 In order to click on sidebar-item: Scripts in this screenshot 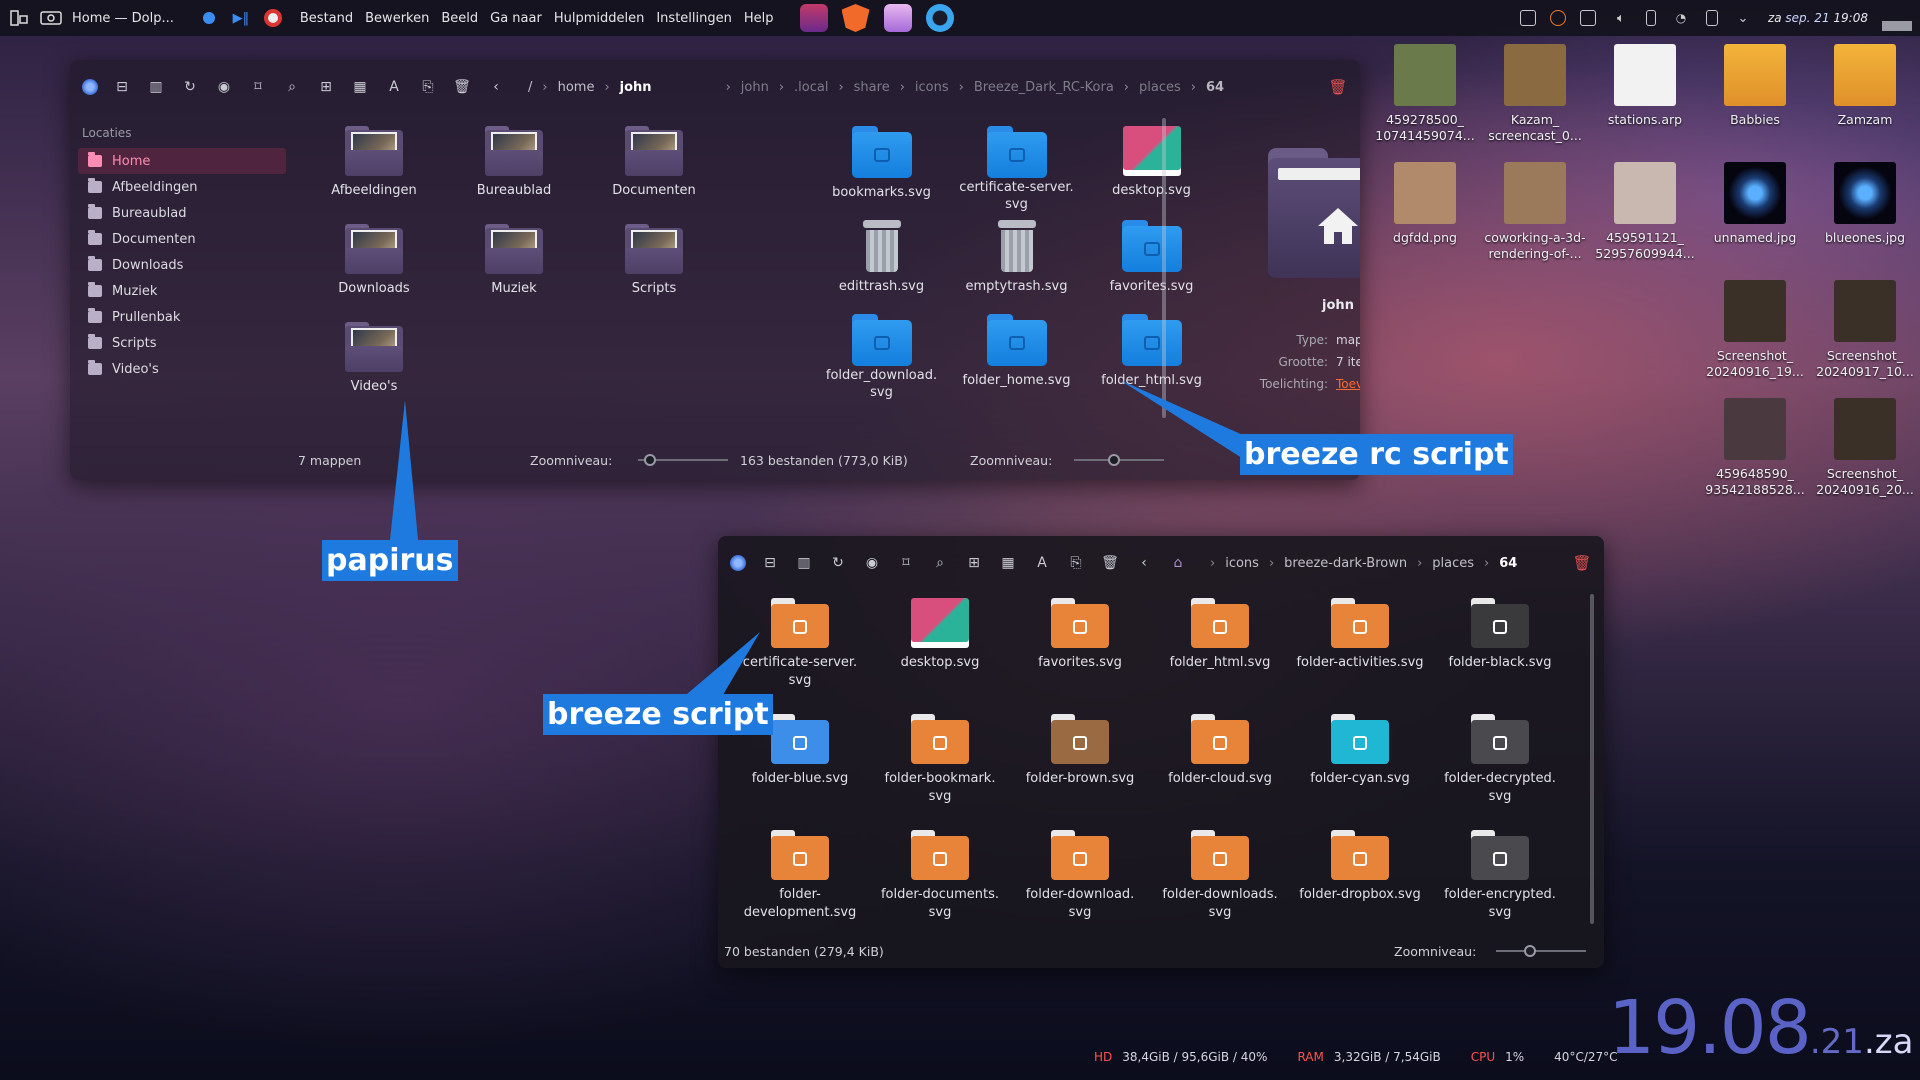, I will do `click(182, 343)`.